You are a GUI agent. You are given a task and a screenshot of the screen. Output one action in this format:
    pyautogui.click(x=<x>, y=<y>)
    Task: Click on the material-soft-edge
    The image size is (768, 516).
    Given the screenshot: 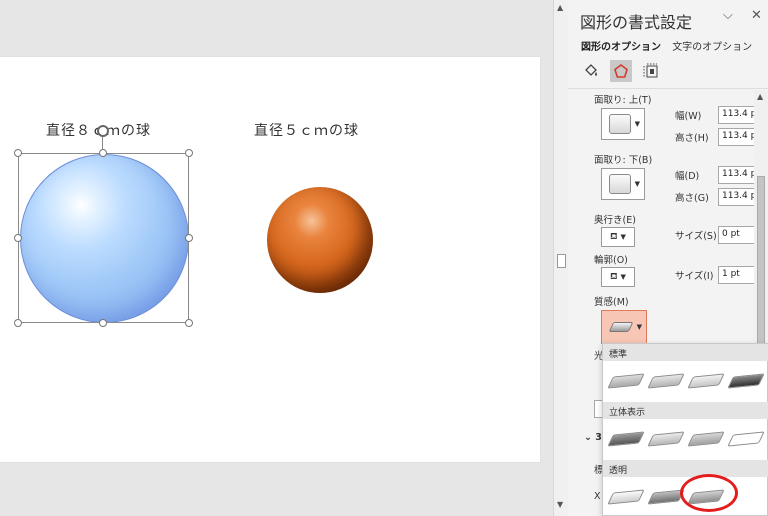 What is the action you would take?
    pyautogui.click(x=666, y=439)
    